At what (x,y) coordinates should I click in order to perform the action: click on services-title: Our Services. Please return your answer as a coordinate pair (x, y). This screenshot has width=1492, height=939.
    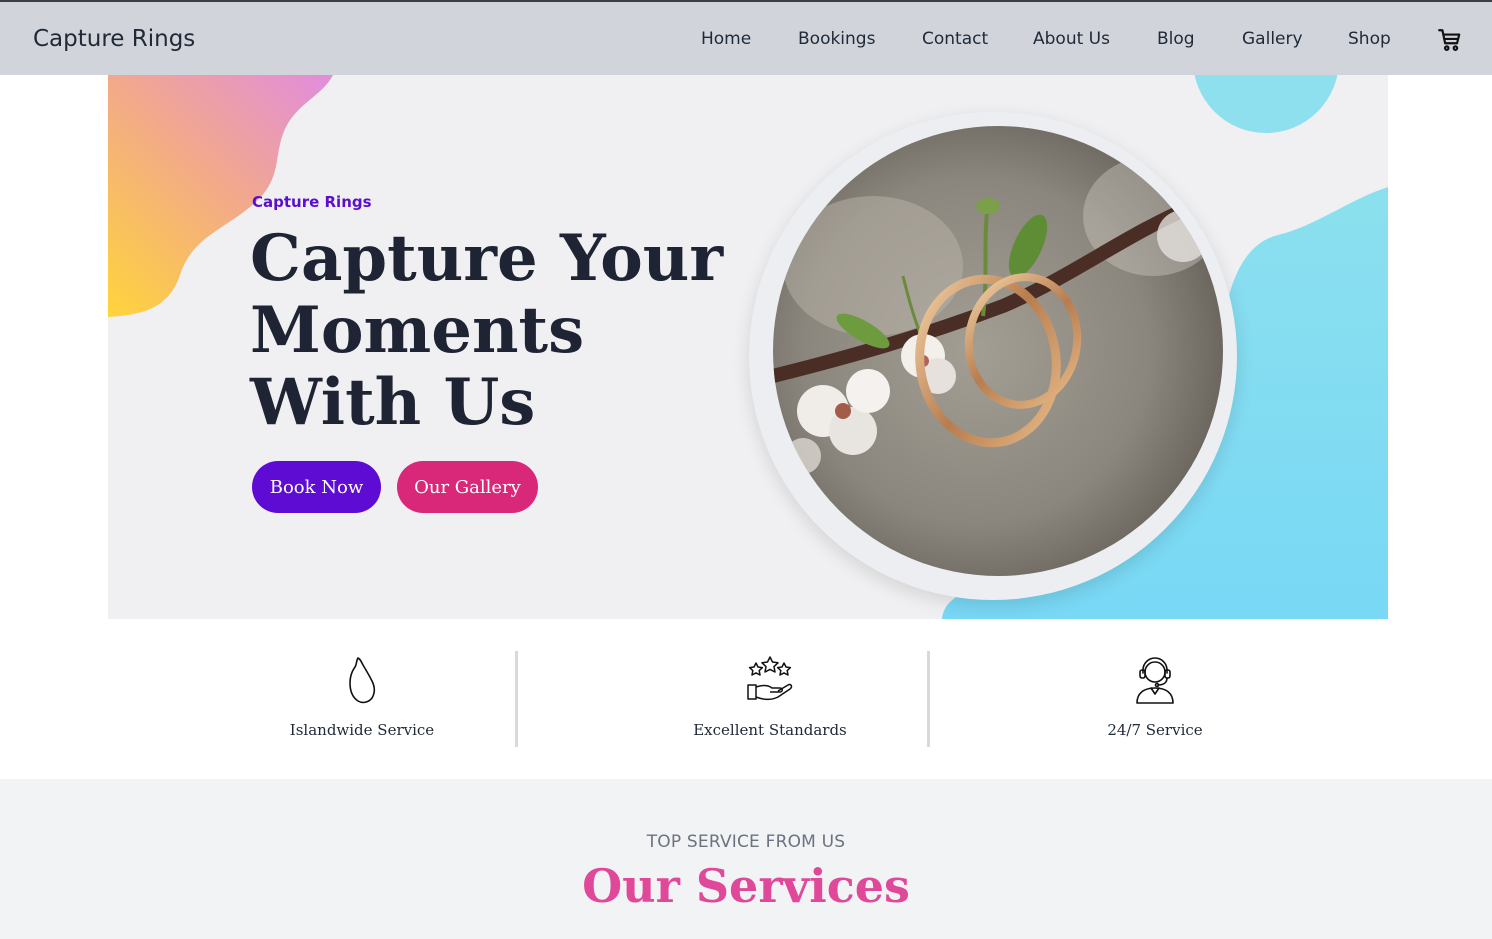
    Looking at the image, I should click on (746, 886).